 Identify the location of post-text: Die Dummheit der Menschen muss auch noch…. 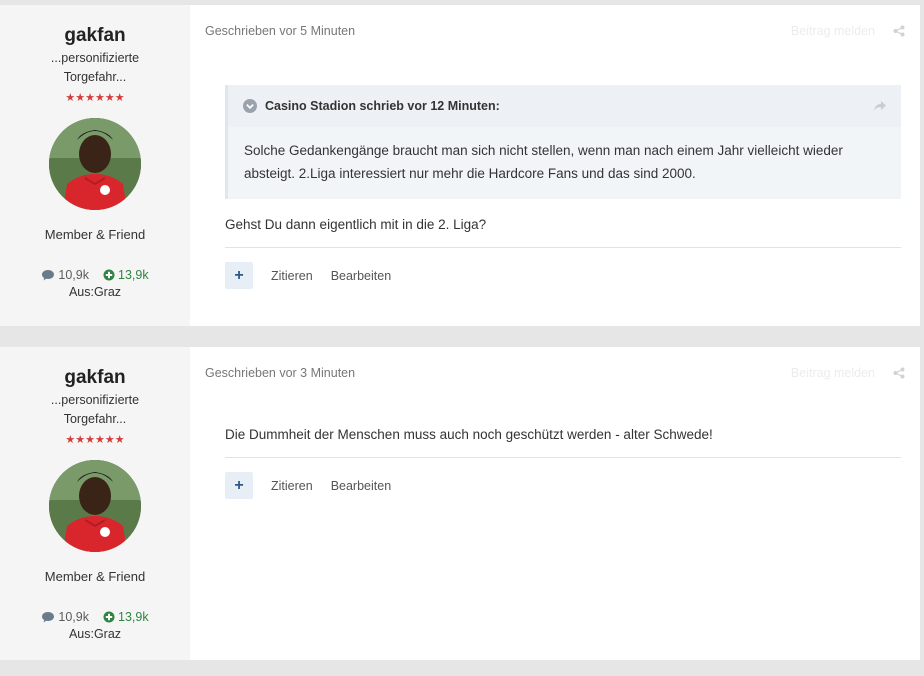
(469, 434).